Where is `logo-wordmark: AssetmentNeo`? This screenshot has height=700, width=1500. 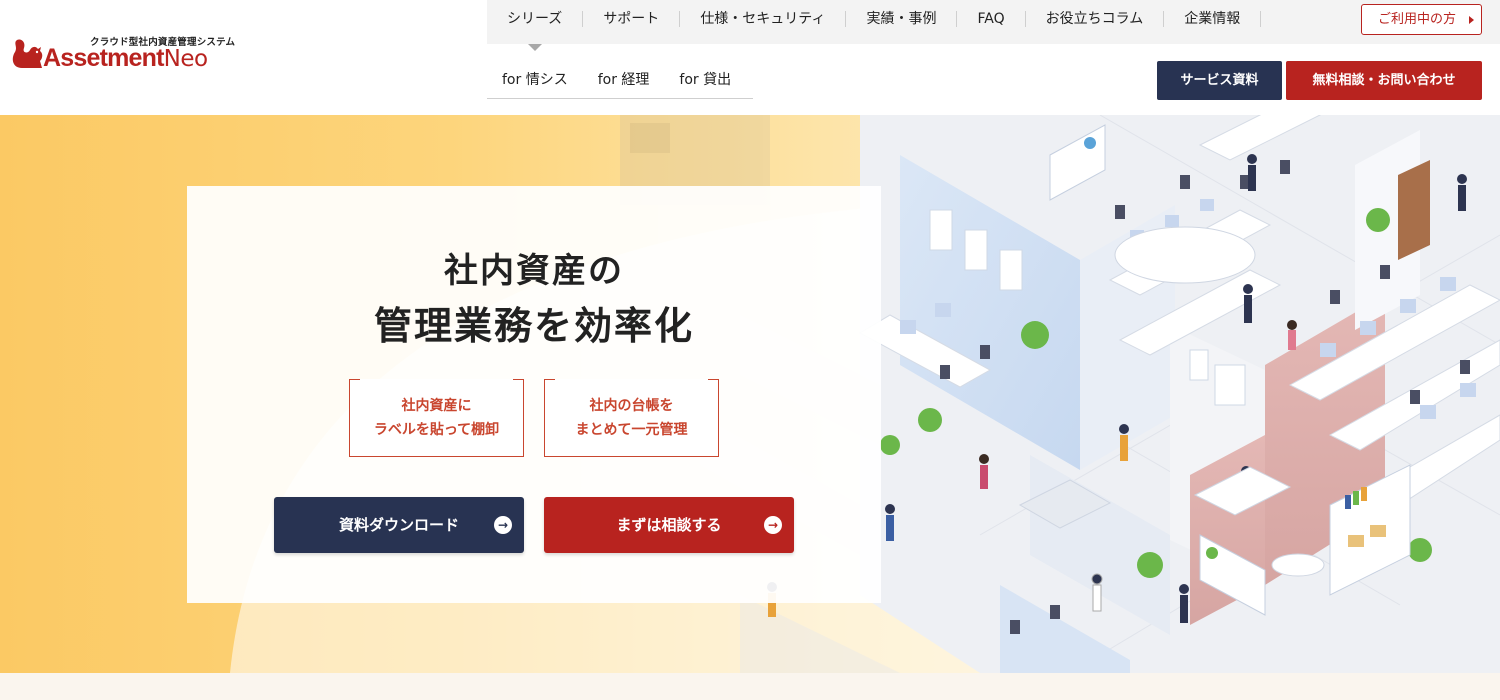 logo-wordmark: AssetmentNeo is located at coordinates (125, 58).